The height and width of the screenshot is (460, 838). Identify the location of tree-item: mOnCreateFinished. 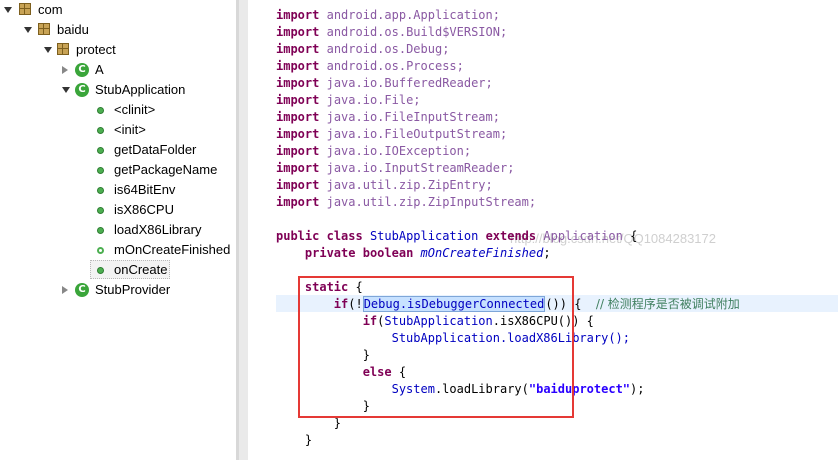
(118, 250).